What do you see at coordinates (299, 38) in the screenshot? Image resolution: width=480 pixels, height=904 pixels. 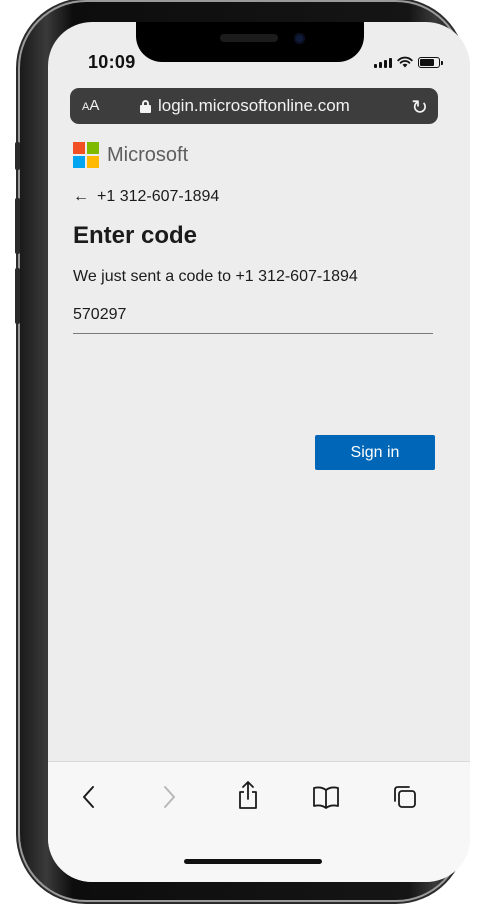 I see `front-camera` at bounding box center [299, 38].